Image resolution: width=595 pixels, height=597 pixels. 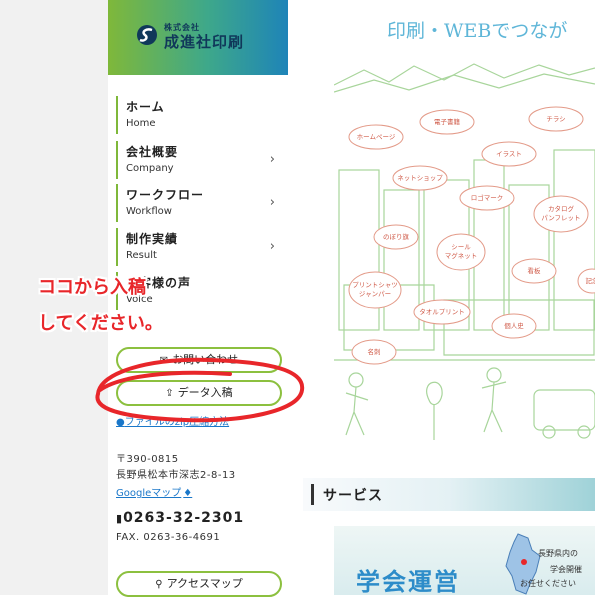 I want to click on nav-label-jp: 制作実績, so click(x=152, y=238).